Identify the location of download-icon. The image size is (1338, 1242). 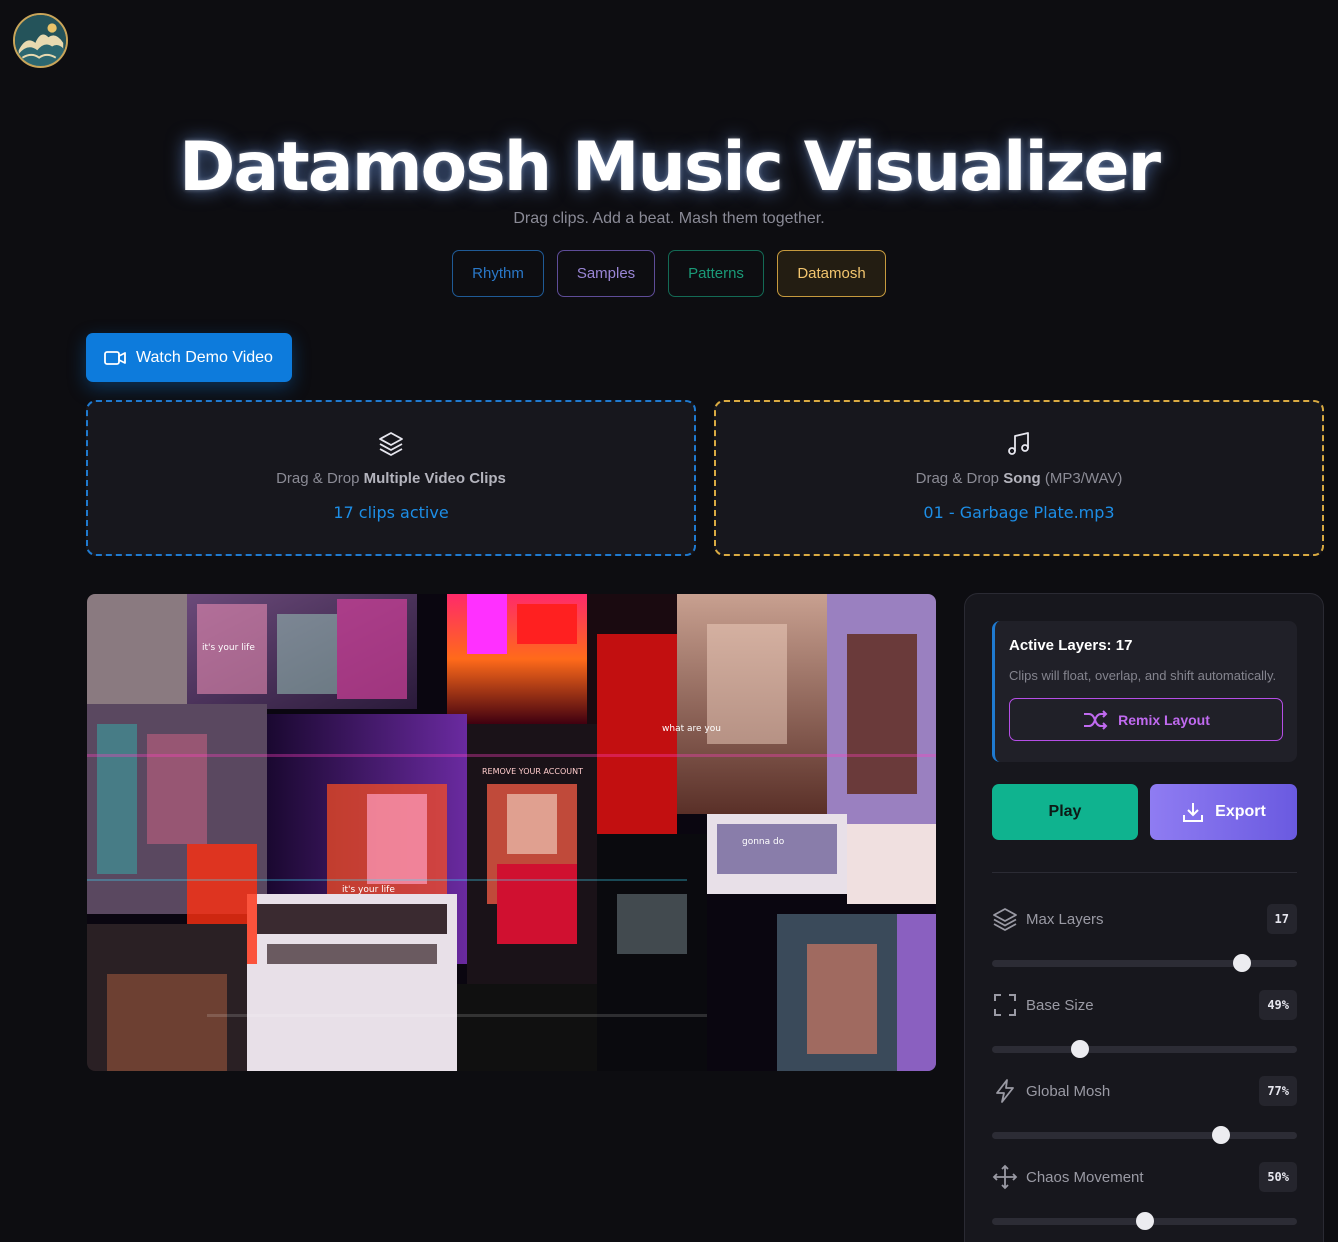
(1193, 812).